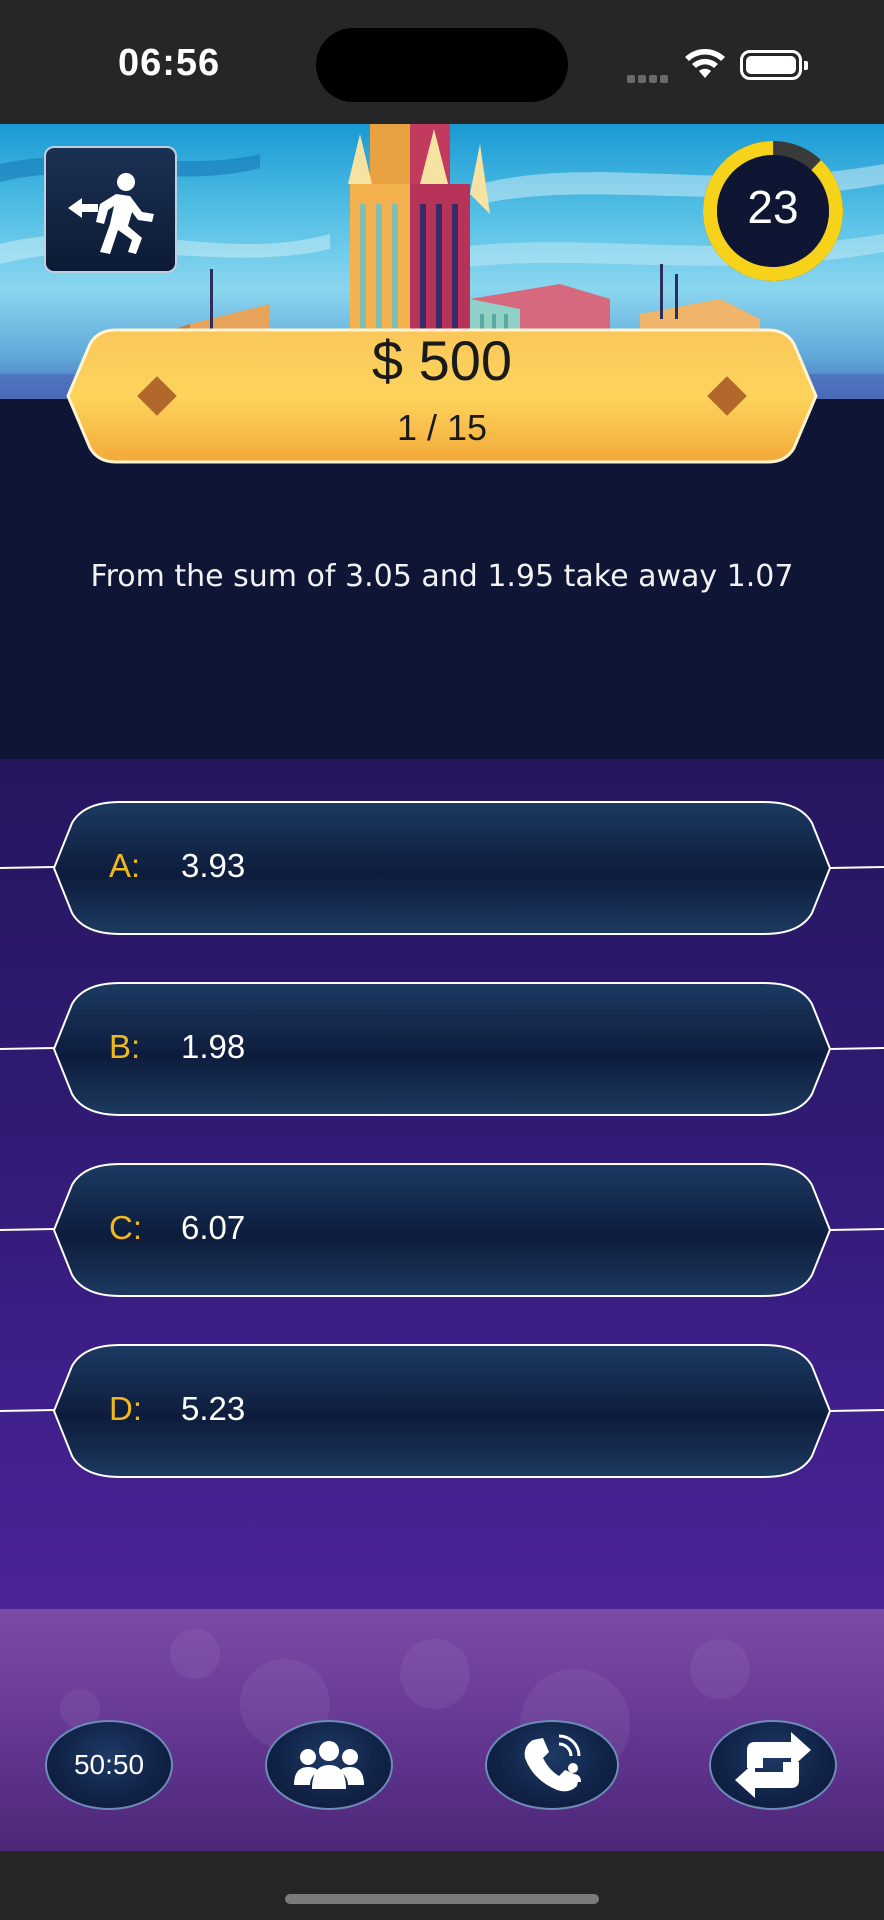  Describe the element at coordinates (442, 1885) in the screenshot. I see `bottom-system-bar` at that location.